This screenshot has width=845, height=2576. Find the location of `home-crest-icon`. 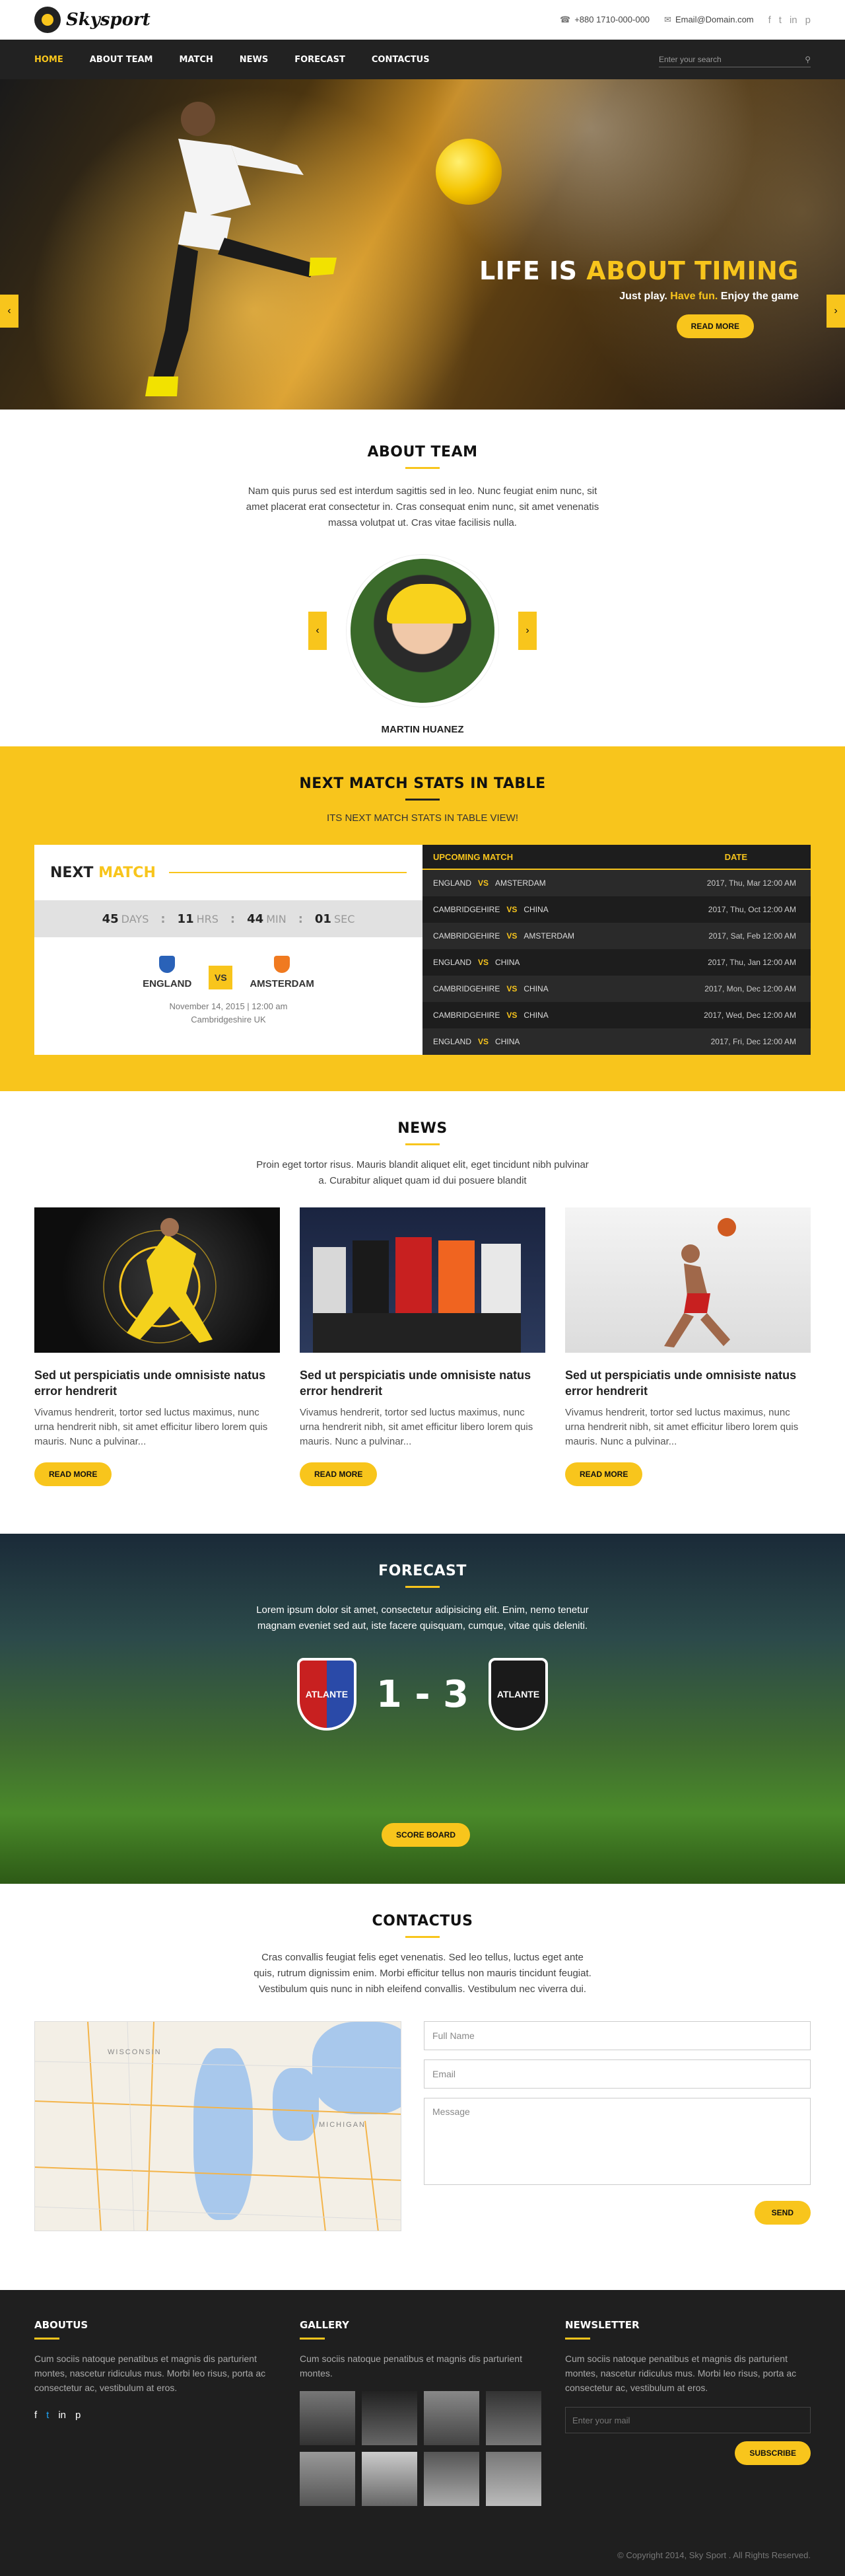

home-crest-icon is located at coordinates (167, 964).